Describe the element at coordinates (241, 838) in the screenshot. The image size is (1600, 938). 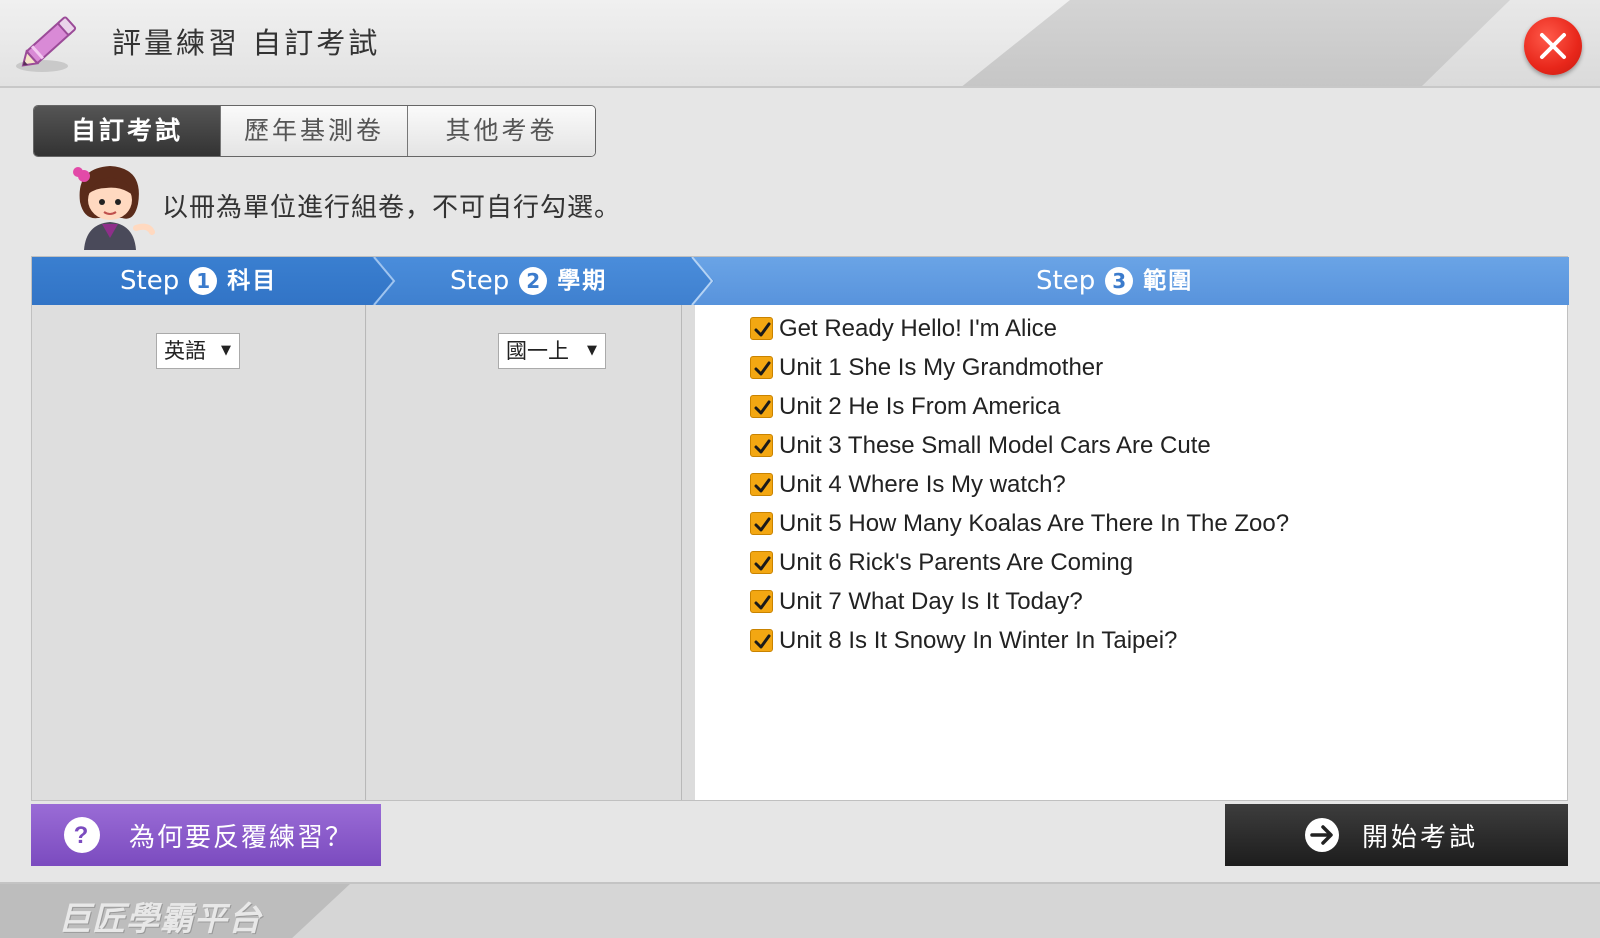
I see `why-practice-label: 為何要反覆練習？` at that location.